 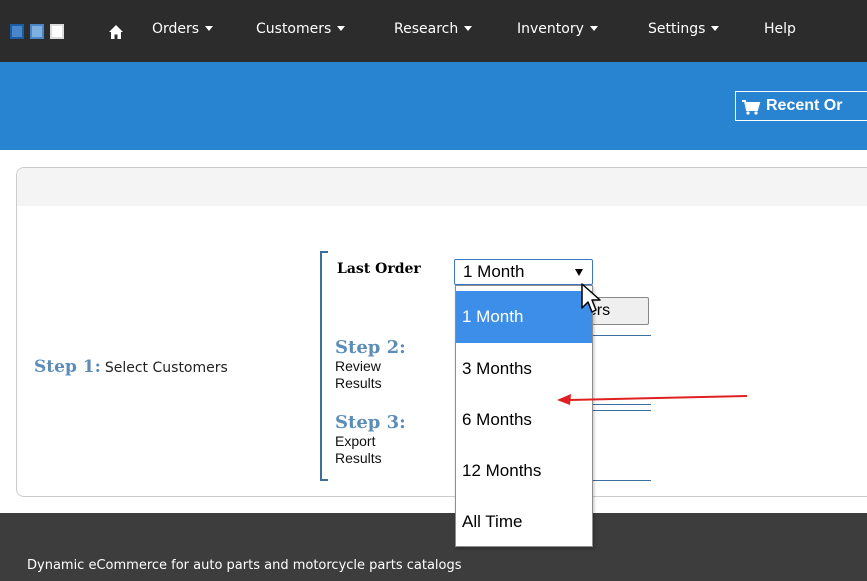 I want to click on step-3-line-2: Results, so click(x=358, y=458).